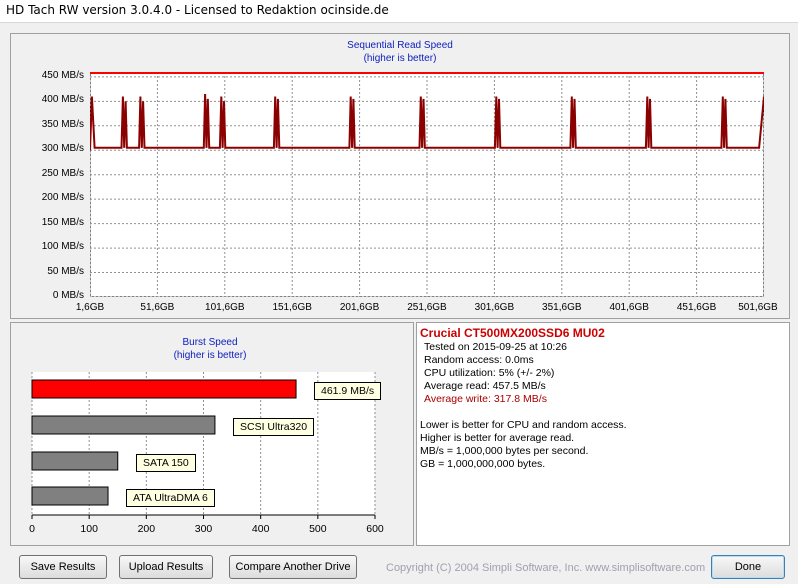 This screenshot has width=798, height=584. Describe the element at coordinates (758, 307) in the screenshot. I see `seq-x-tick-label: 501,6GB` at that location.